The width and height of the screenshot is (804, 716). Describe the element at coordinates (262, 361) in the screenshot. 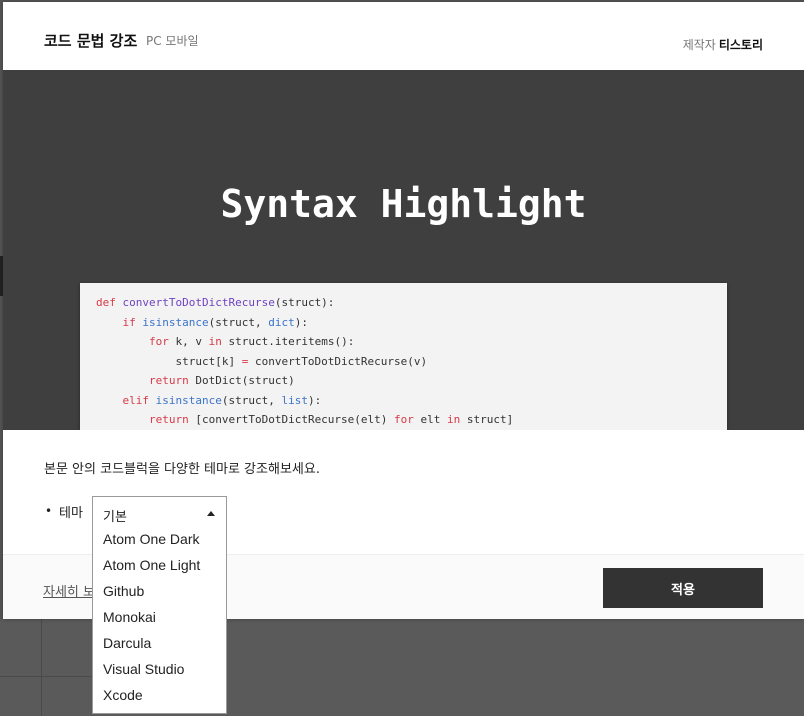

I see `code-line: struct[k] = convertToDotDictRecurse(v)` at that location.